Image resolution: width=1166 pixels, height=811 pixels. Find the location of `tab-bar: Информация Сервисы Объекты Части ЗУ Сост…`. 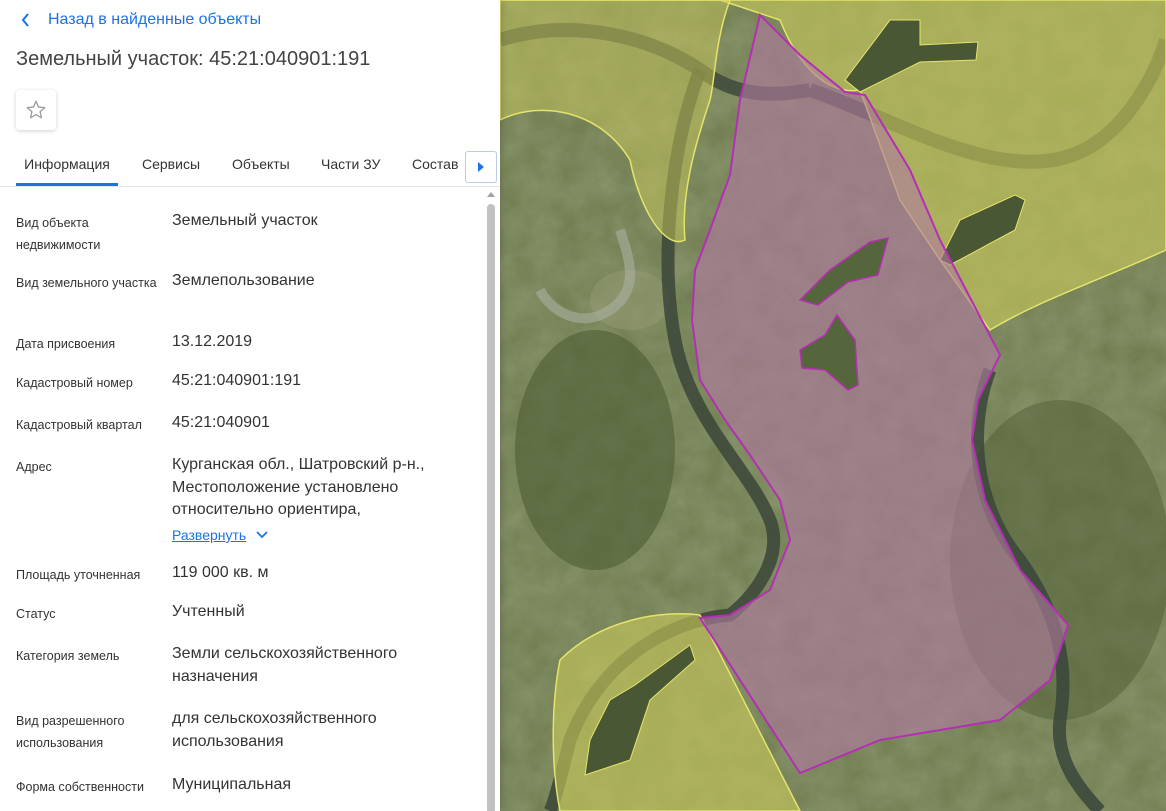

tab-bar: Информация Сервисы Объекты Части ЗУ Сост… is located at coordinates (250, 165).